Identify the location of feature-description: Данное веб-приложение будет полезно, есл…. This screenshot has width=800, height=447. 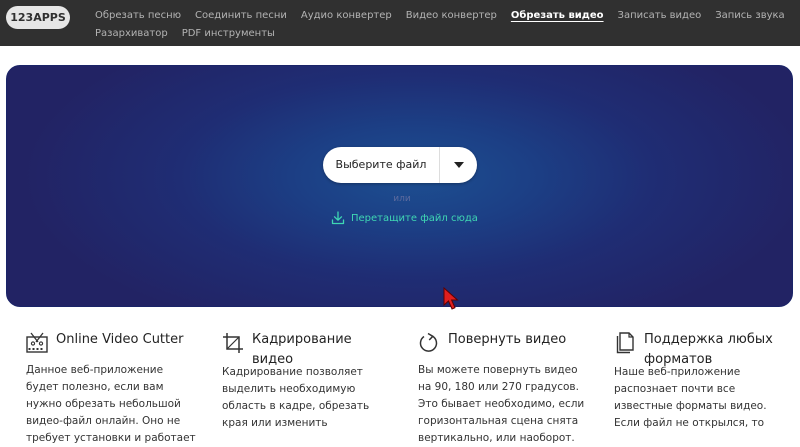
(111, 404).